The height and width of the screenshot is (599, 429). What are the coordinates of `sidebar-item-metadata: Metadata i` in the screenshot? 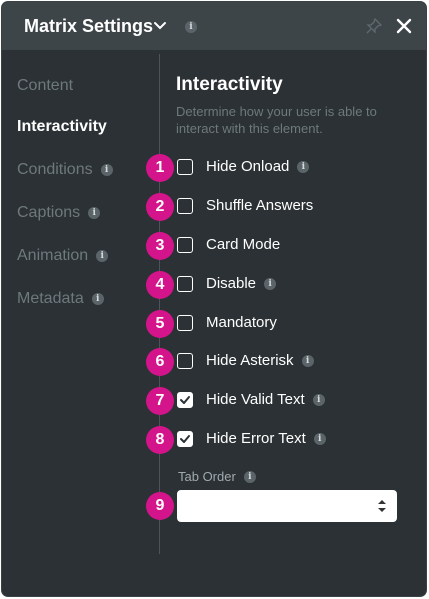 It's located at (60, 299).